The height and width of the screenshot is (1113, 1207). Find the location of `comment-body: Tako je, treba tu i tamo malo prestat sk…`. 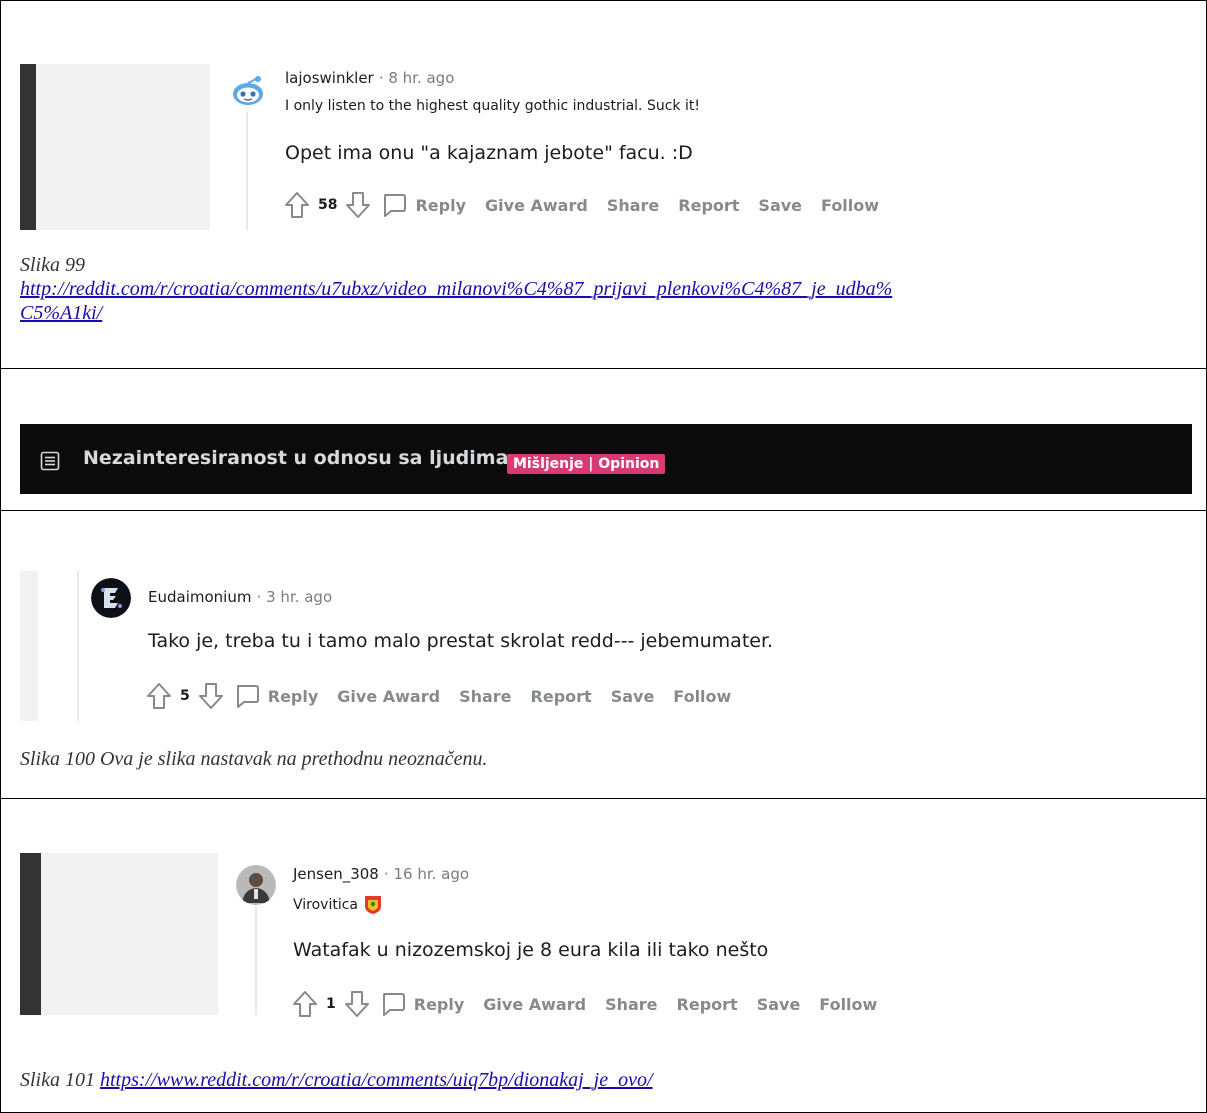

comment-body: Tako je, treba tu i tamo malo prestat sk… is located at coordinates (461, 641).